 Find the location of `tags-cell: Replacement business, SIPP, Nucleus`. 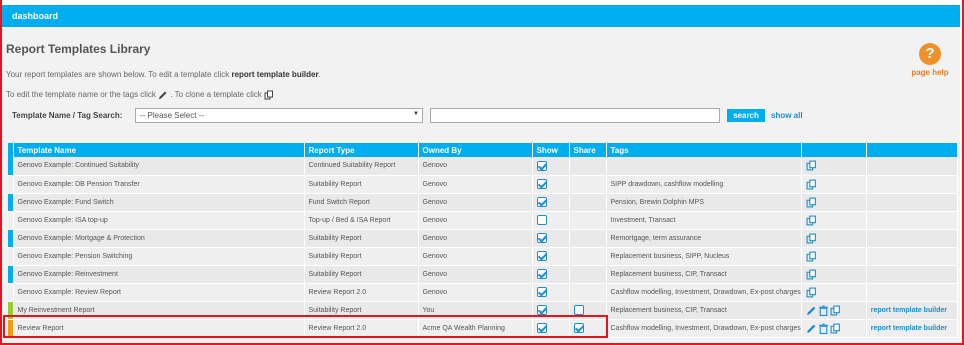

tags-cell: Replacement business, SIPP, Nucleus is located at coordinates (704, 256).